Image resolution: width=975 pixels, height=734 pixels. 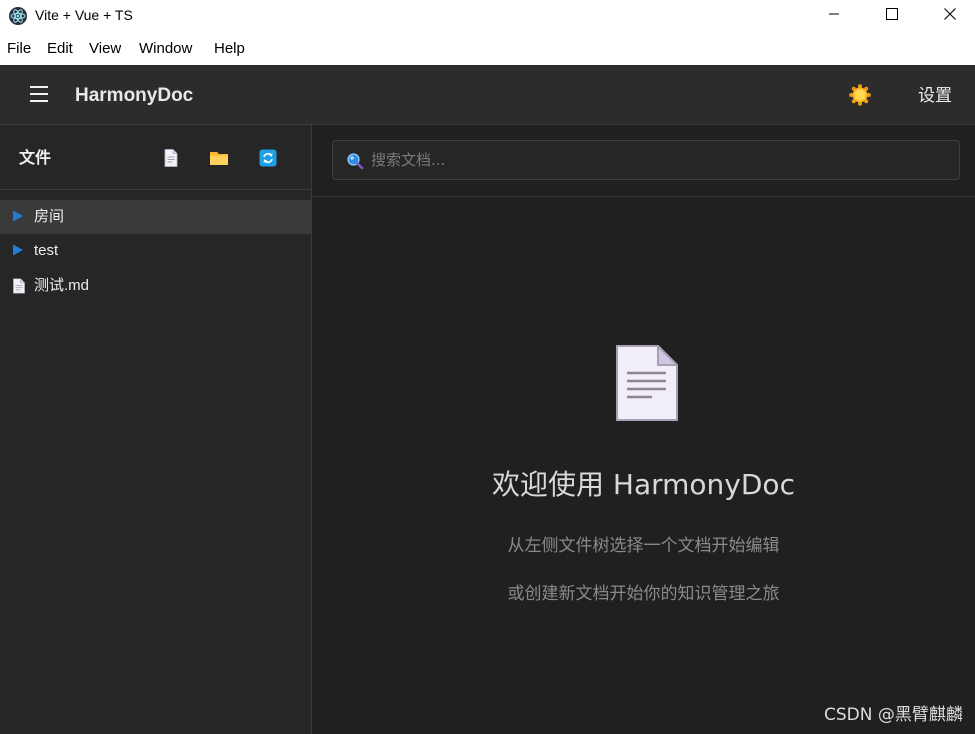 What do you see at coordinates (935, 96) in the screenshot?
I see `settings-button: 设置` at bounding box center [935, 96].